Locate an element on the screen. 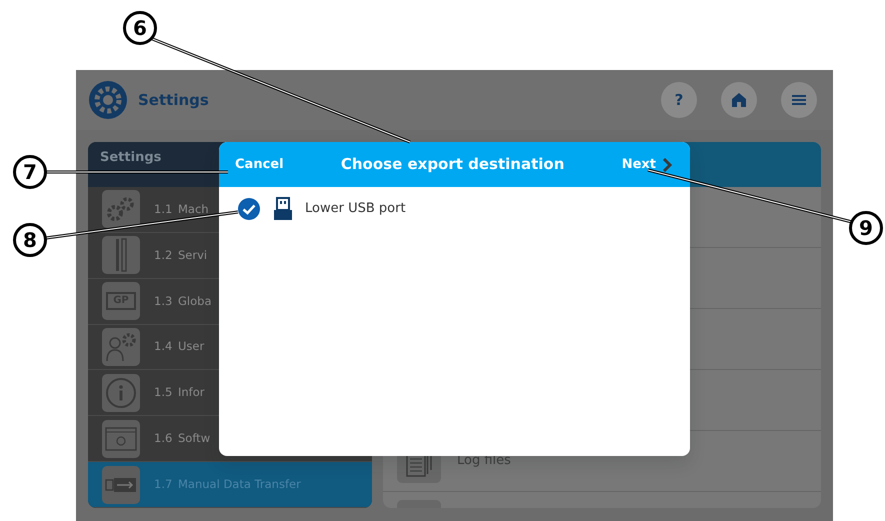 This screenshot has width=885, height=521. header-title: Settings is located at coordinates (173, 100).